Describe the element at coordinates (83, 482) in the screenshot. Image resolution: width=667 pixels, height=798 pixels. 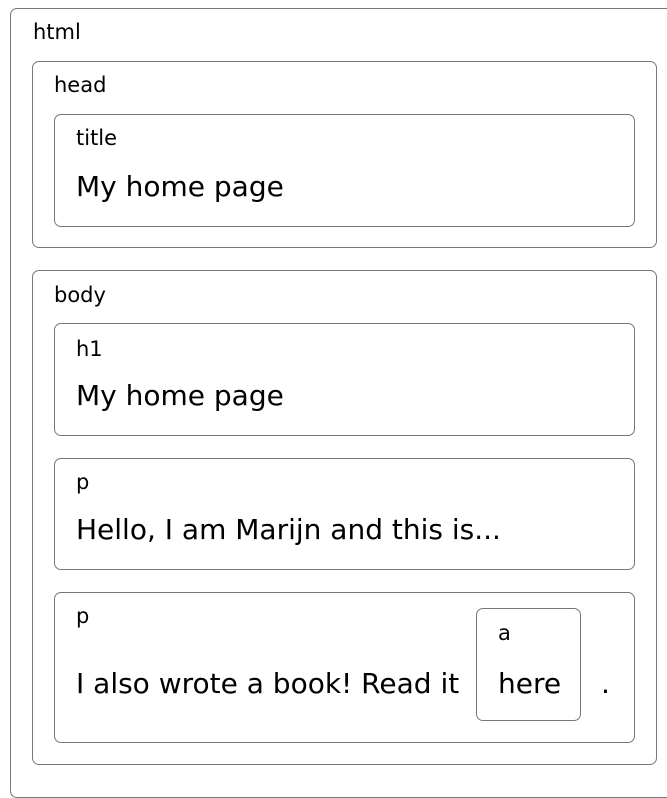
I see `p1-tag-label: p` at that location.